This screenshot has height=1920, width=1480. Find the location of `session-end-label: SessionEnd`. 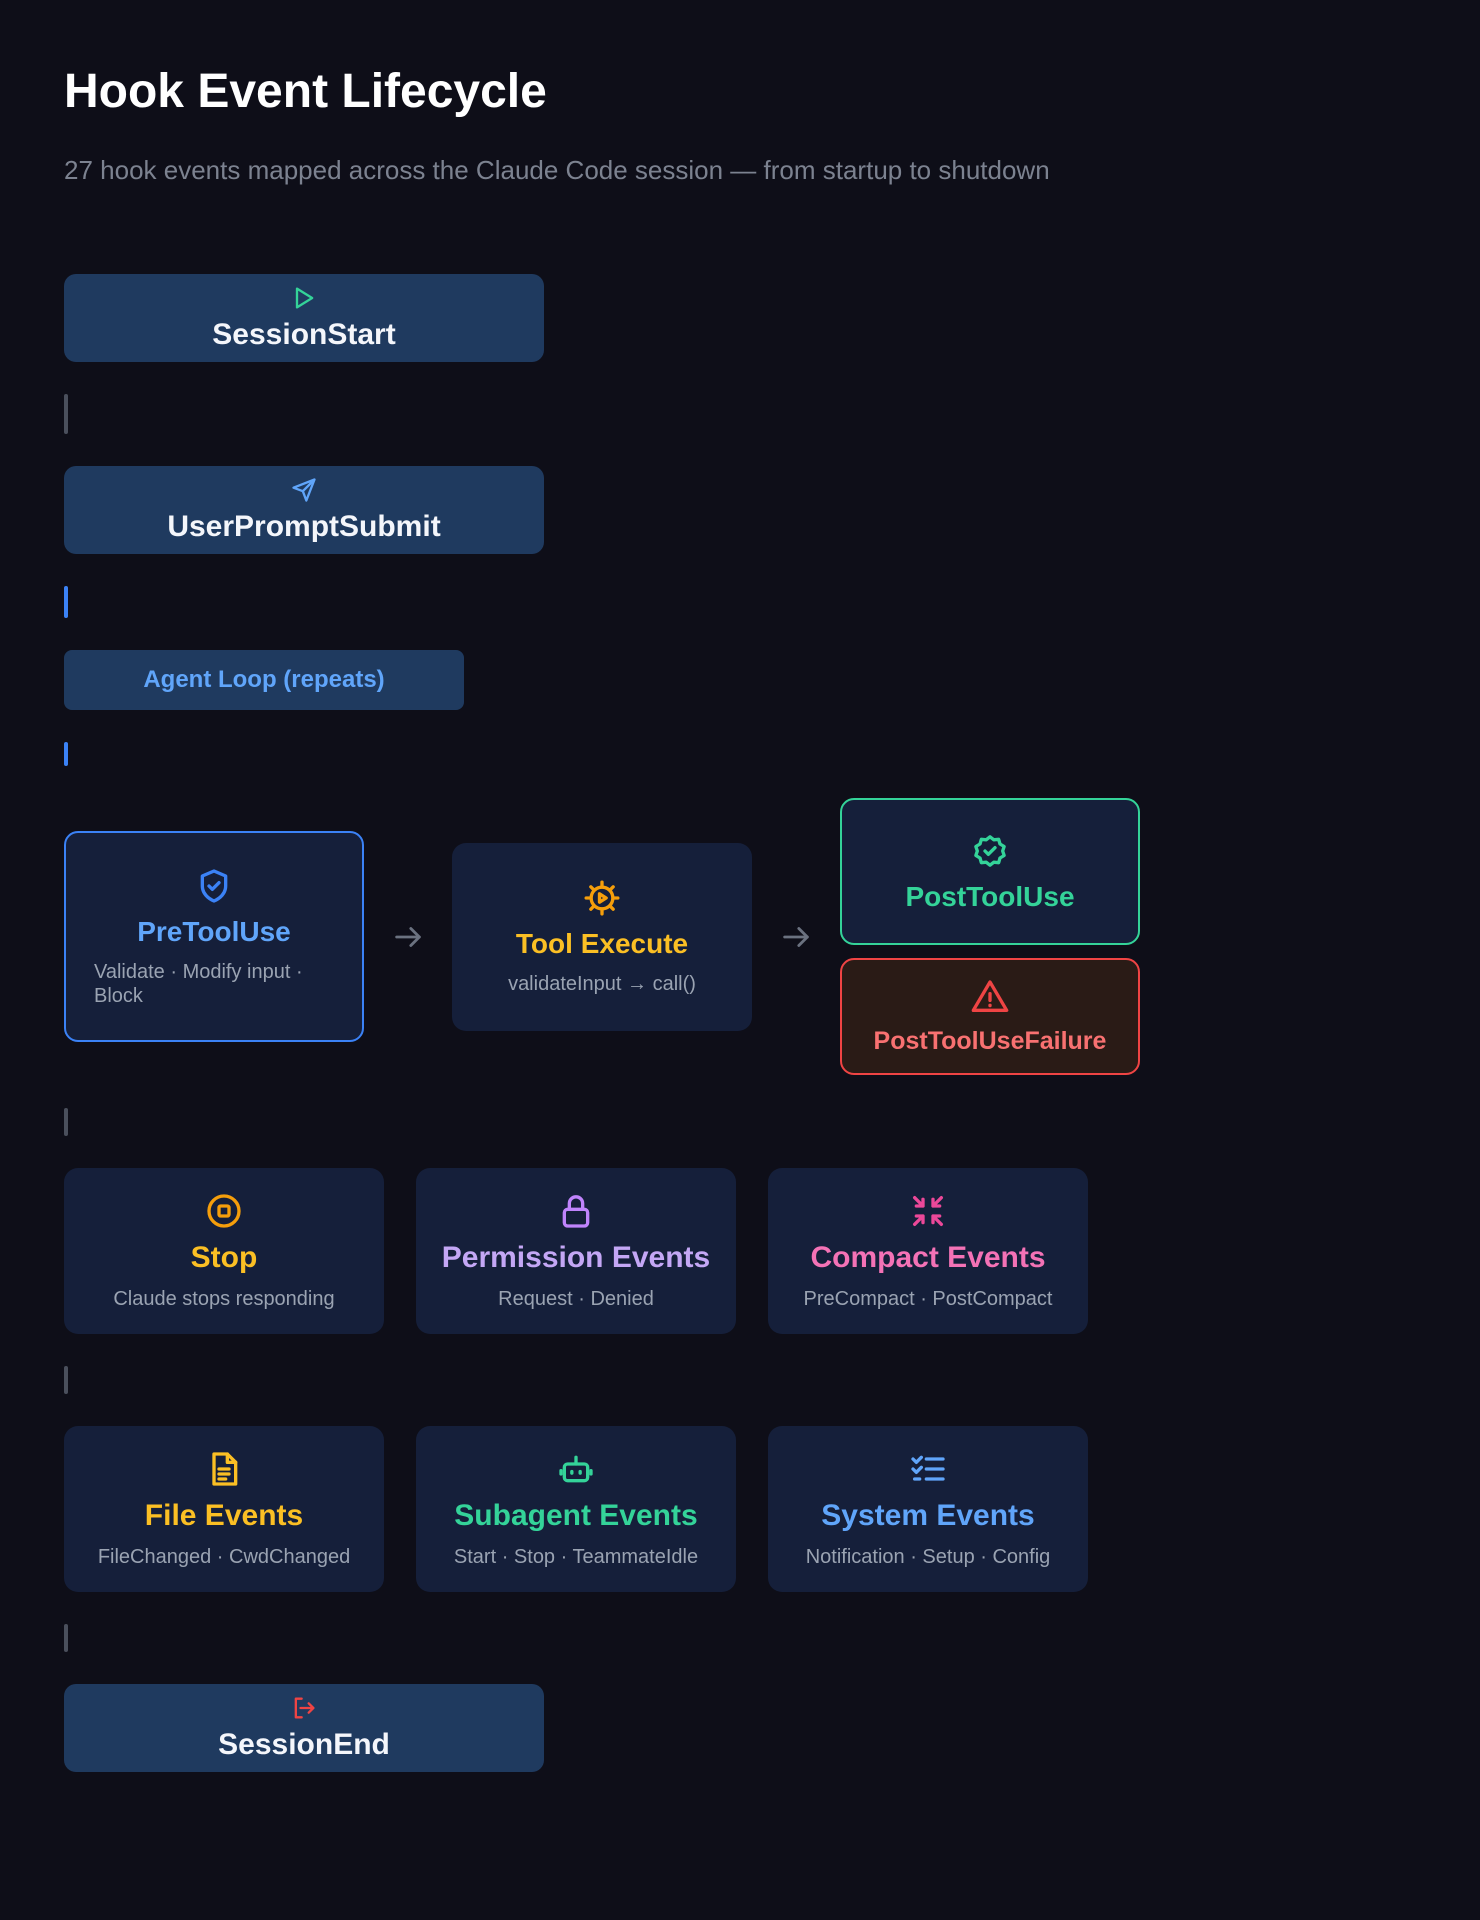

session-end-label: SessionEnd is located at coordinates (304, 1744).